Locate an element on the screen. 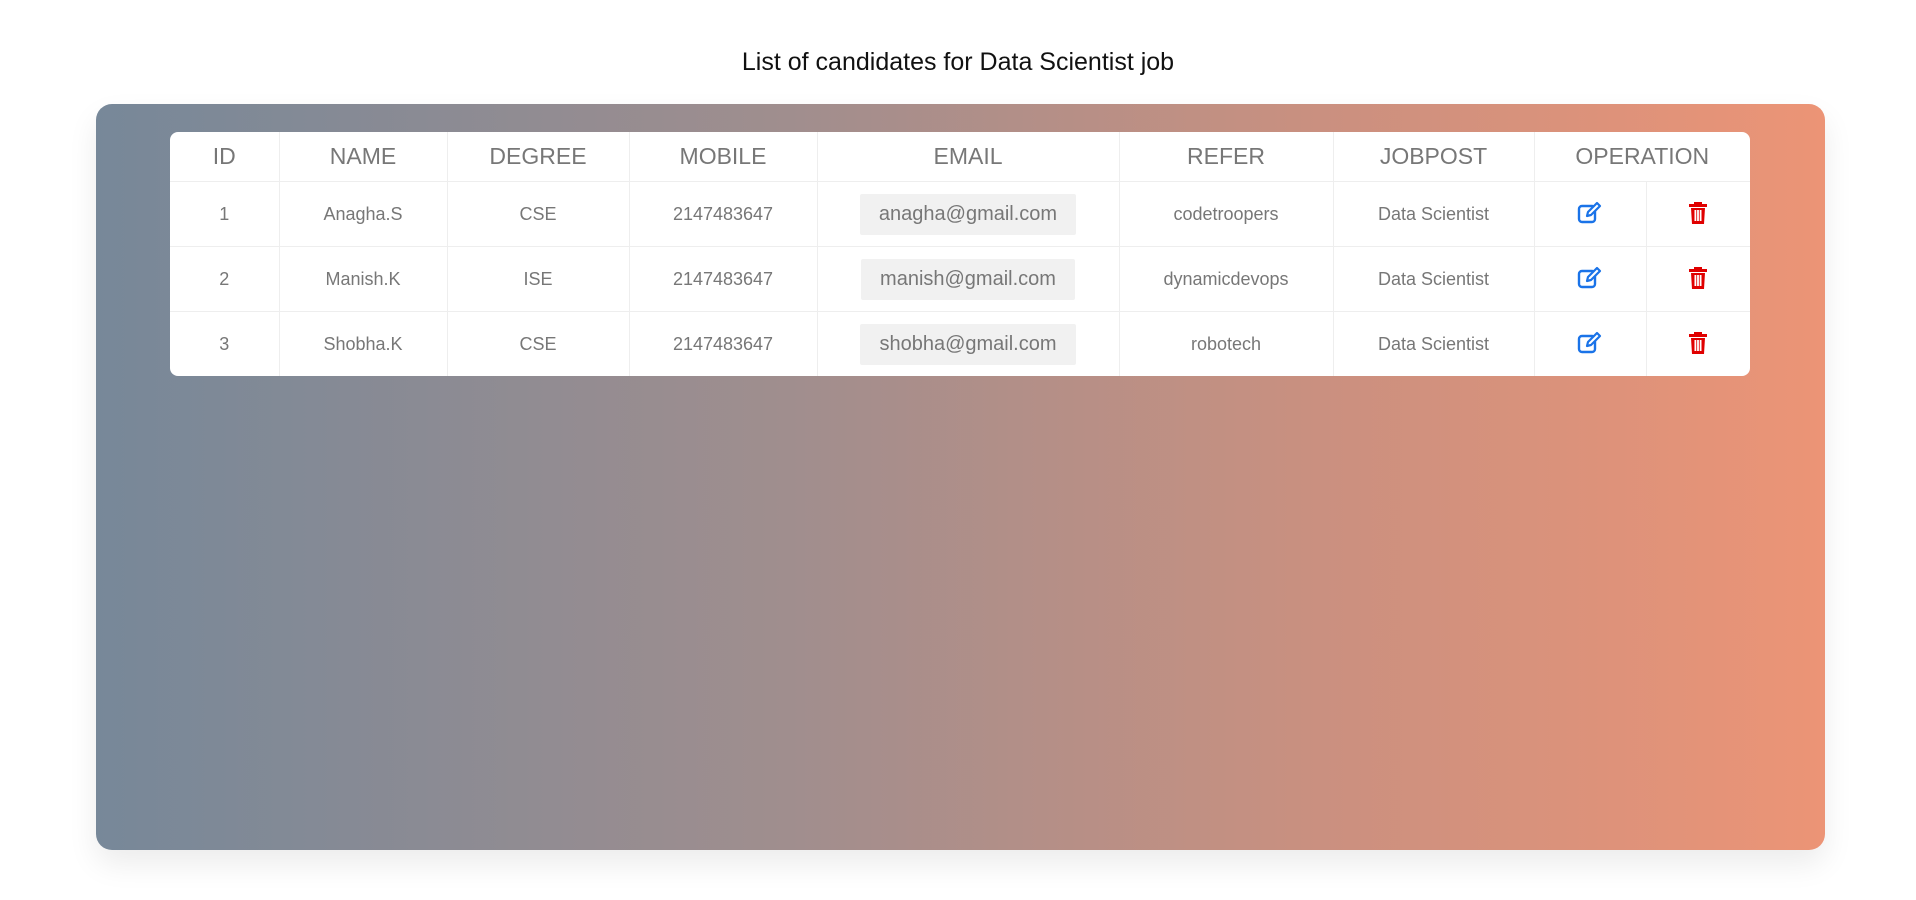 This screenshot has height=900, width=1916. cell-email: manish@gmail.com is located at coordinates (968, 279).